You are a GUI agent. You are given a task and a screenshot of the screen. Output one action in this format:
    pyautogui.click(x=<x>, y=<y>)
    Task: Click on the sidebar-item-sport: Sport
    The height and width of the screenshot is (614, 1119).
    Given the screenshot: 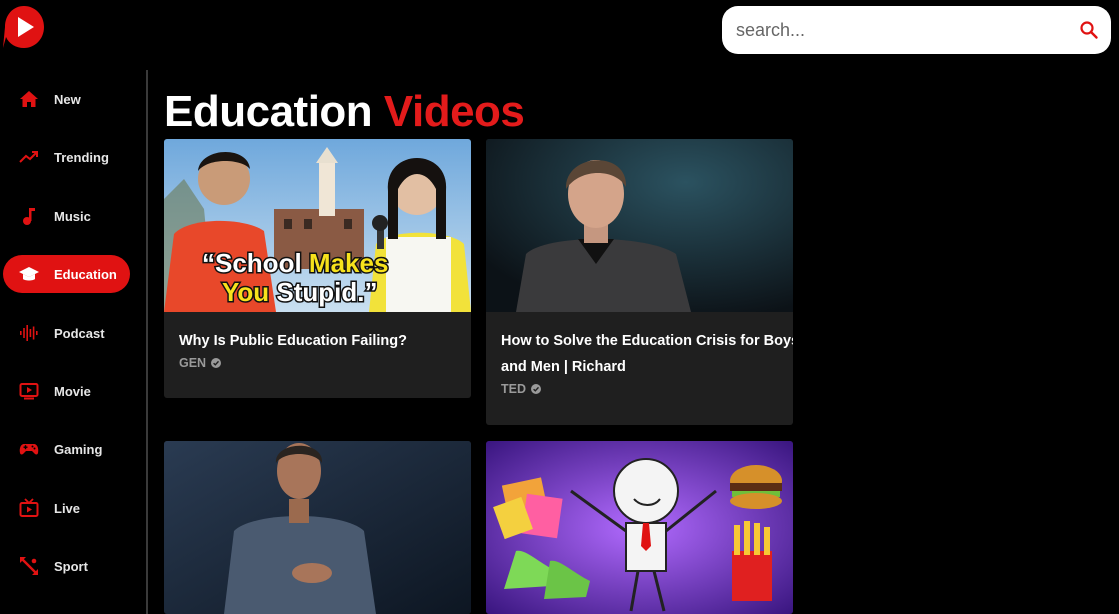 What is the action you would take?
    pyautogui.click(x=66, y=566)
    